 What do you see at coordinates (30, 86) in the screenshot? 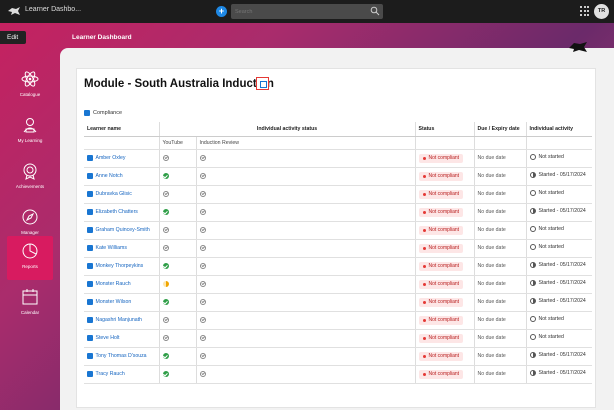
I see `sidebar-item-catalogue: Catalogue` at bounding box center [30, 86].